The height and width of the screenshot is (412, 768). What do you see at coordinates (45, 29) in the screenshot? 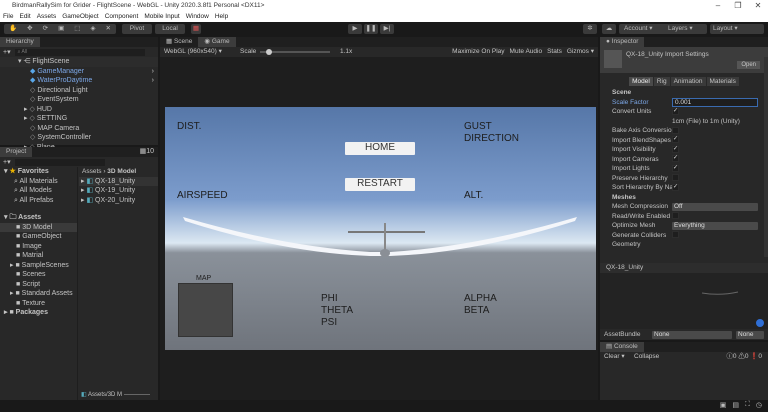
I see `rotate-tool-icon: ⟳` at bounding box center [45, 29].